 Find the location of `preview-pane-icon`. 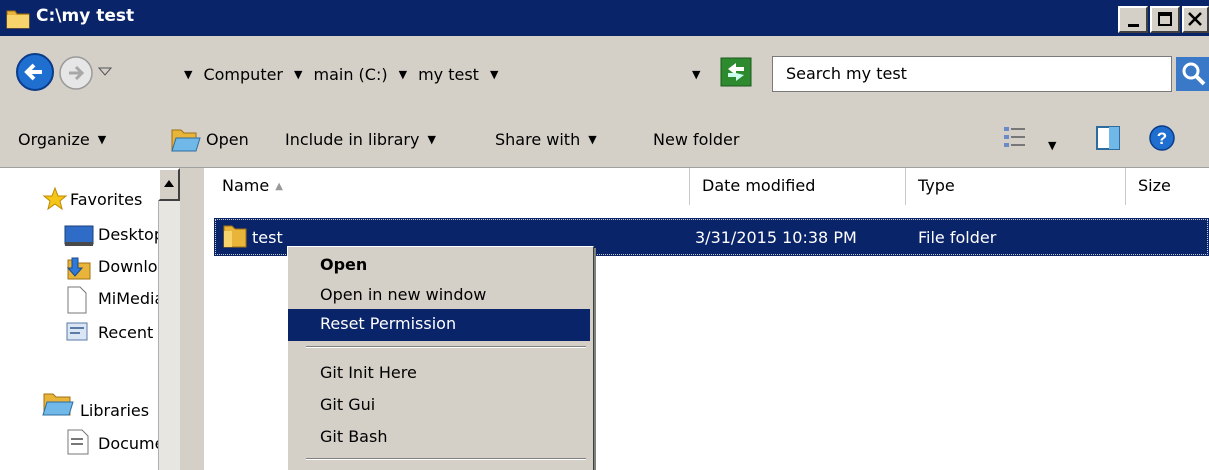

preview-pane-icon is located at coordinates (1108, 138).